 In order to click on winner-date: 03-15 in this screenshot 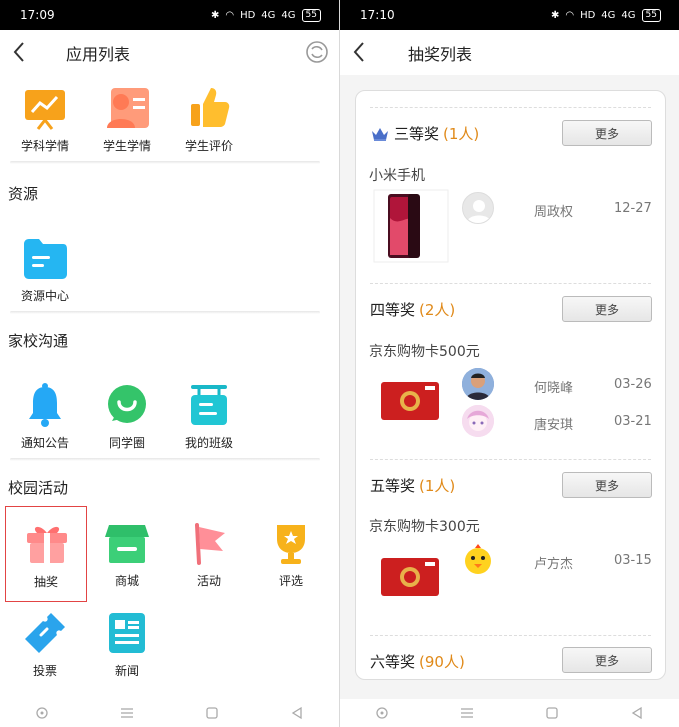, I will do `click(633, 560)`.